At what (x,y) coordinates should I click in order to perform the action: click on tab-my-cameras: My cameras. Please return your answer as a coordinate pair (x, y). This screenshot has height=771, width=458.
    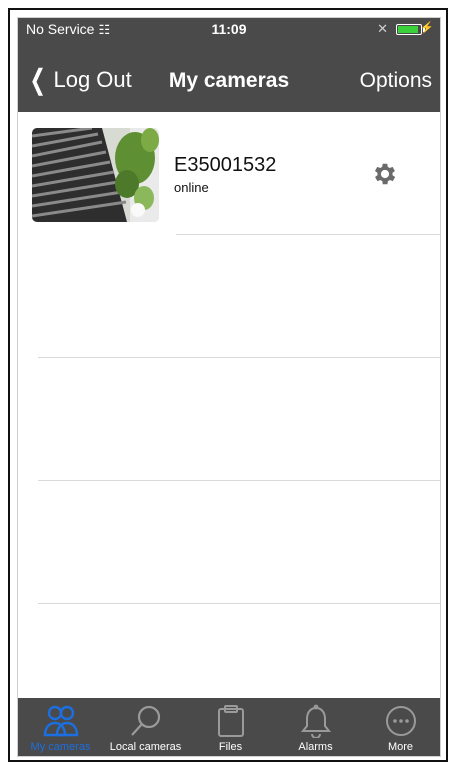
    Looking at the image, I should click on (60, 727).